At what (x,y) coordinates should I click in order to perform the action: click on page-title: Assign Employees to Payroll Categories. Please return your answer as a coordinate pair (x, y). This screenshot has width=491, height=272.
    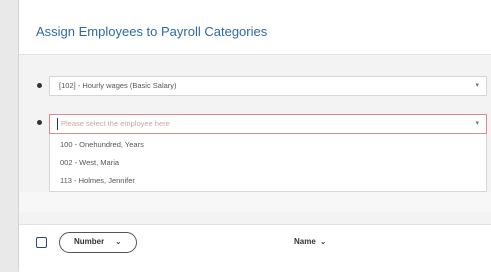
    Looking at the image, I should click on (152, 31).